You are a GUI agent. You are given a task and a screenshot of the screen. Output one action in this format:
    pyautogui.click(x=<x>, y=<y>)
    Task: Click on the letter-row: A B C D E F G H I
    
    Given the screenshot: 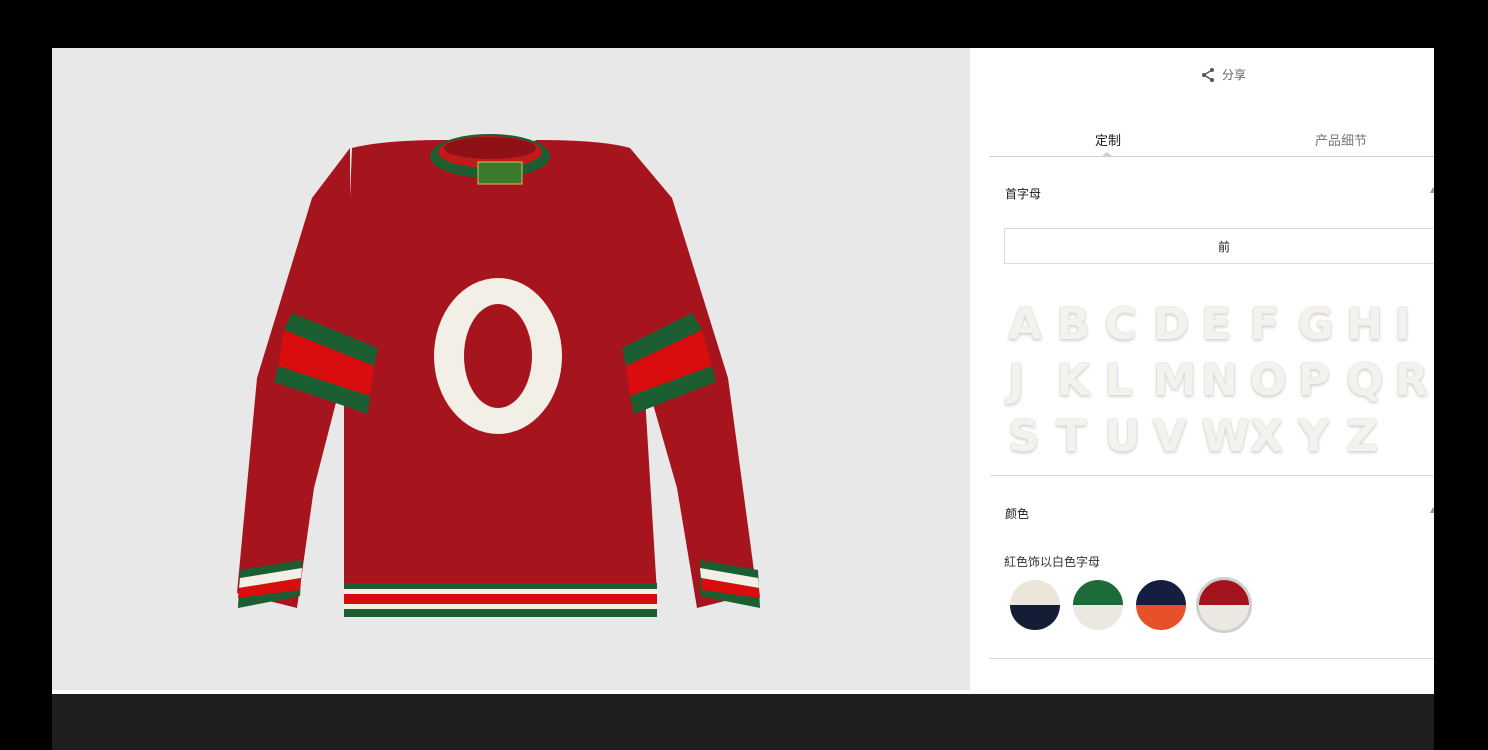 What is the action you would take?
    pyautogui.click(x=1221, y=324)
    